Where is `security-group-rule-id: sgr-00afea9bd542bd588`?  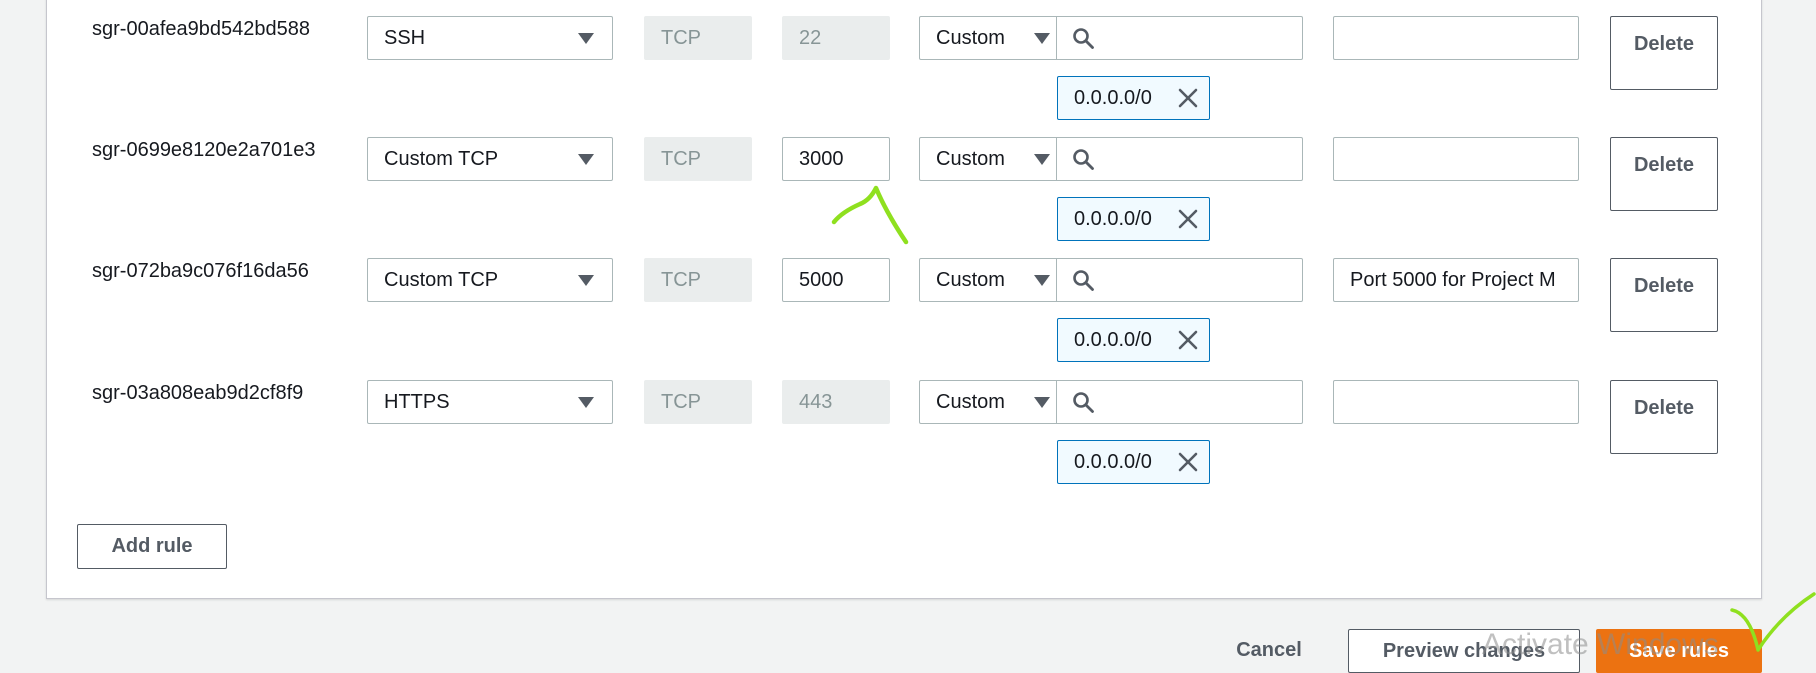
security-group-rule-id: sgr-00afea9bd542bd588 is located at coordinates (201, 29).